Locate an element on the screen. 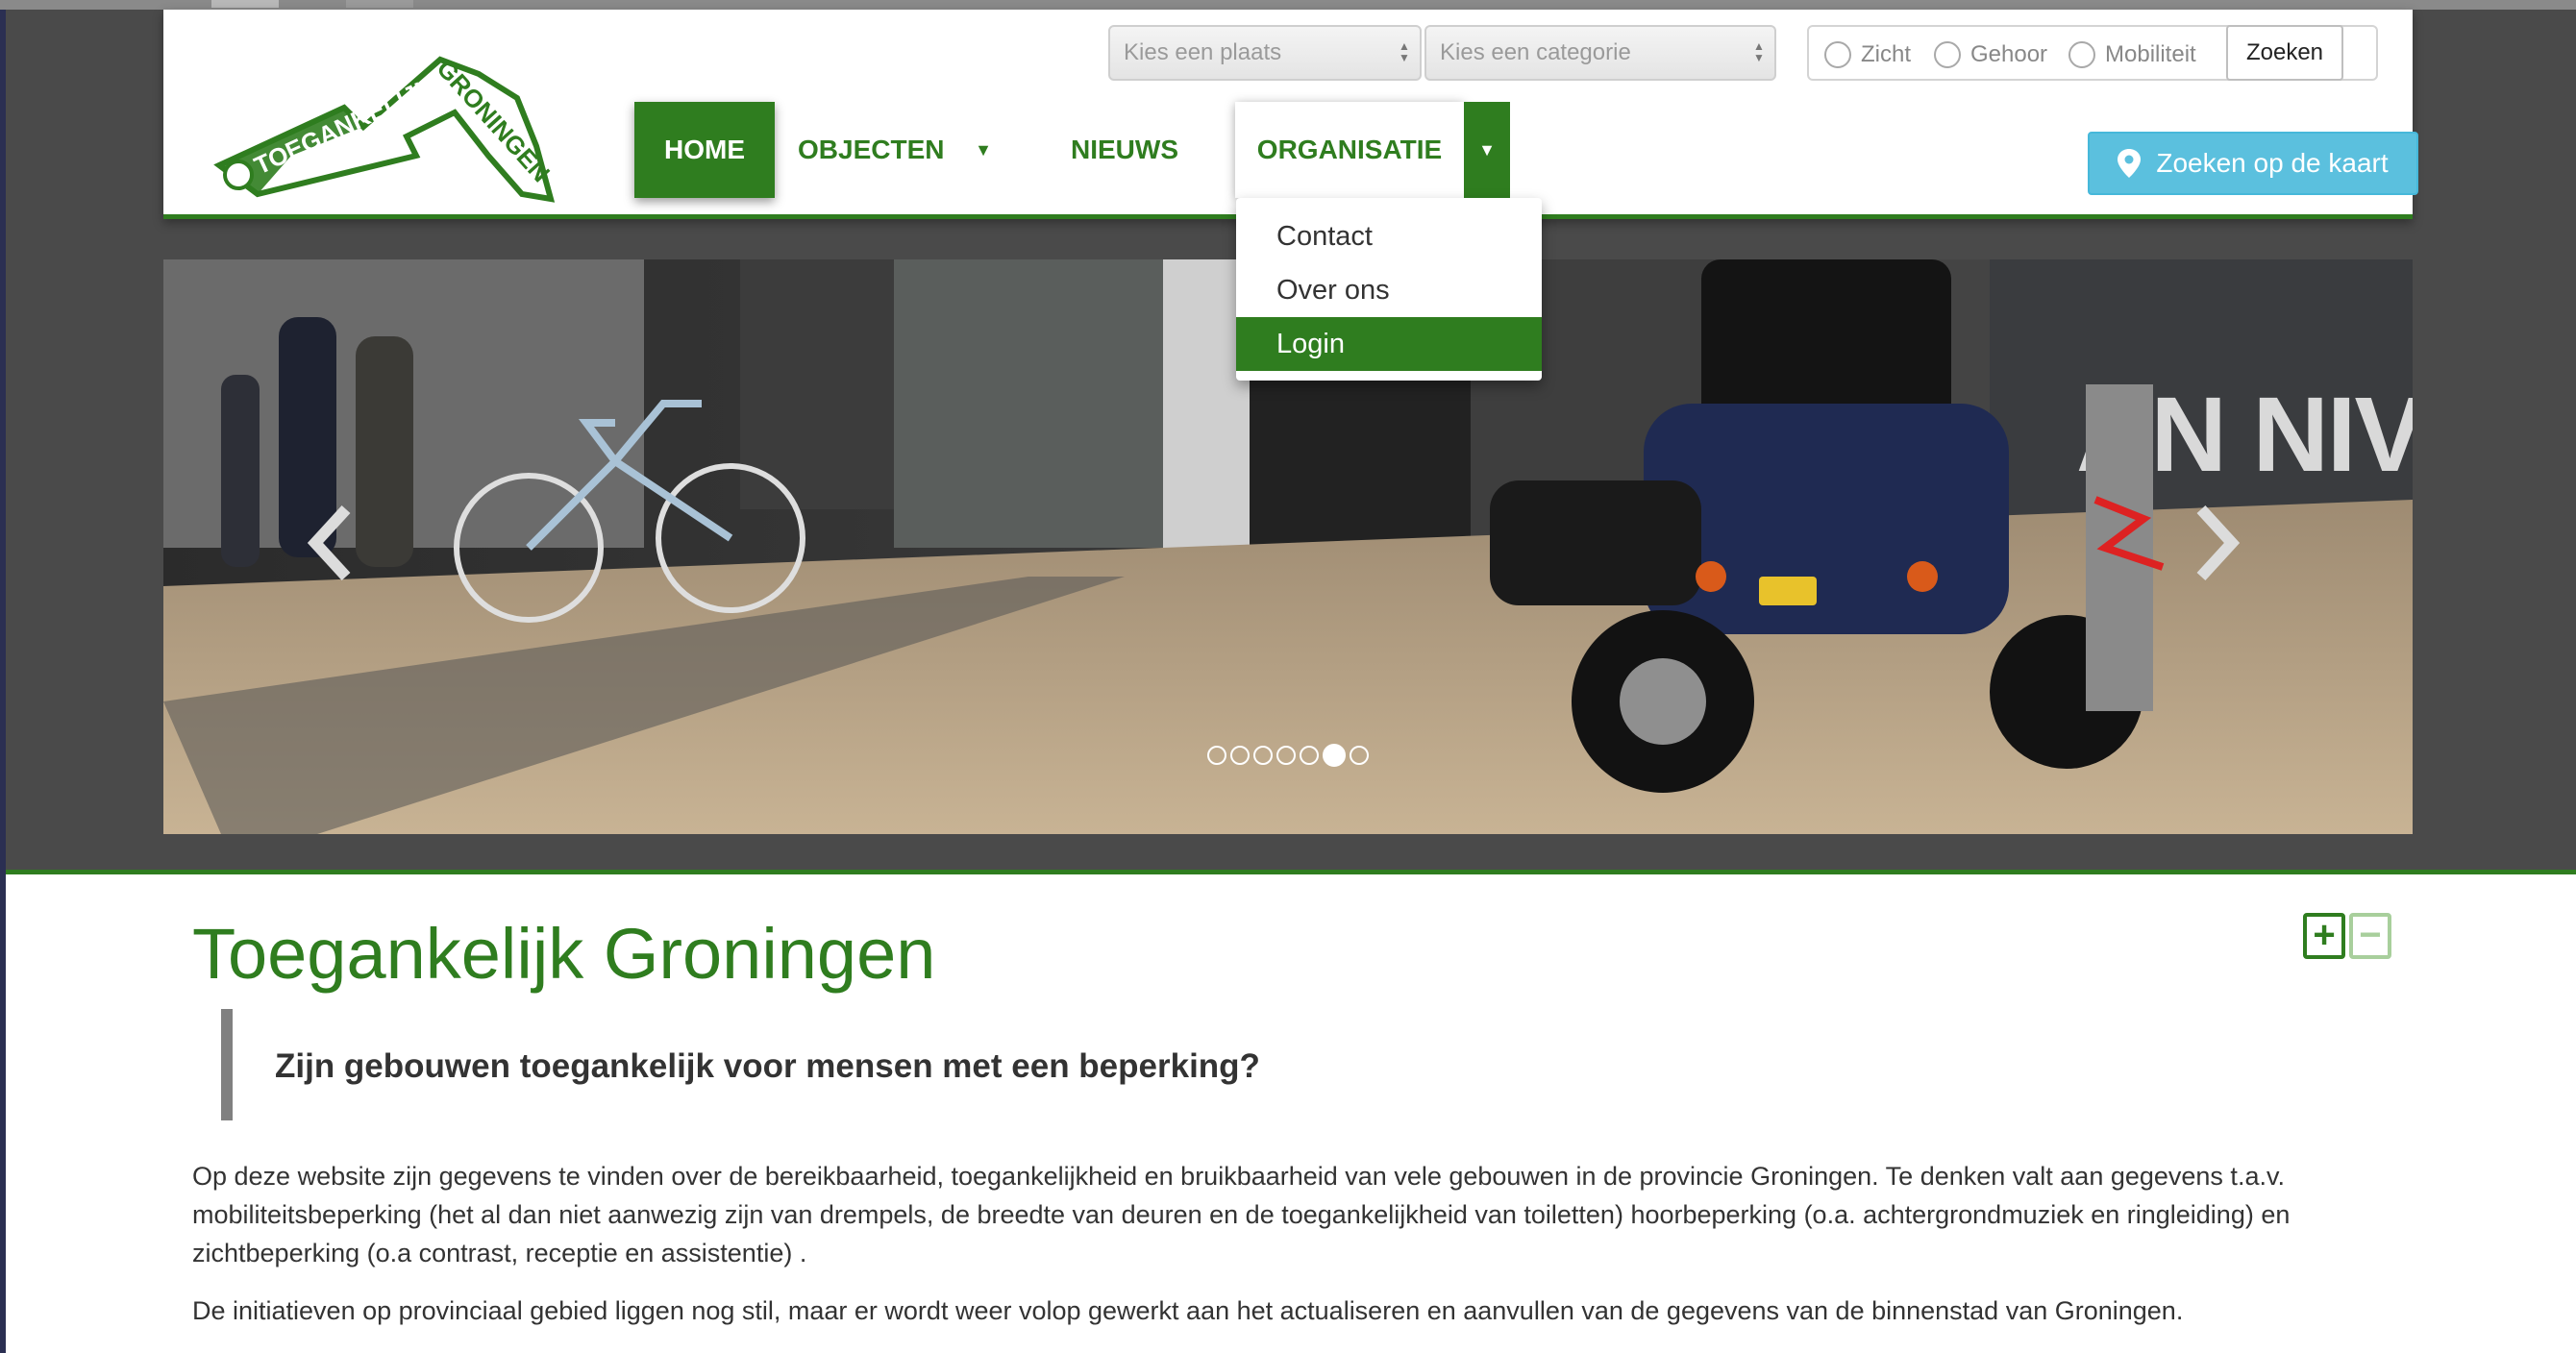  radio-gehoor: Gehoor is located at coordinates (1991, 54).